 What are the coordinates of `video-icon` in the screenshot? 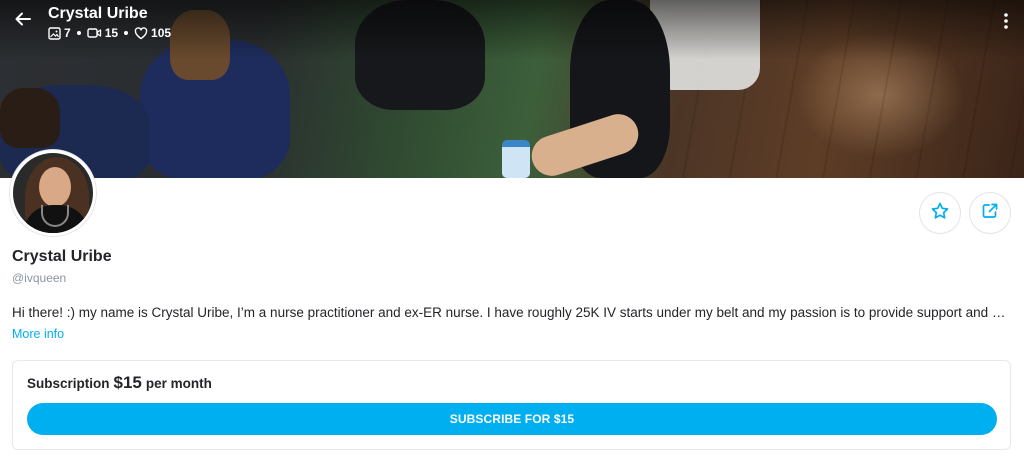 It's located at (94, 33).